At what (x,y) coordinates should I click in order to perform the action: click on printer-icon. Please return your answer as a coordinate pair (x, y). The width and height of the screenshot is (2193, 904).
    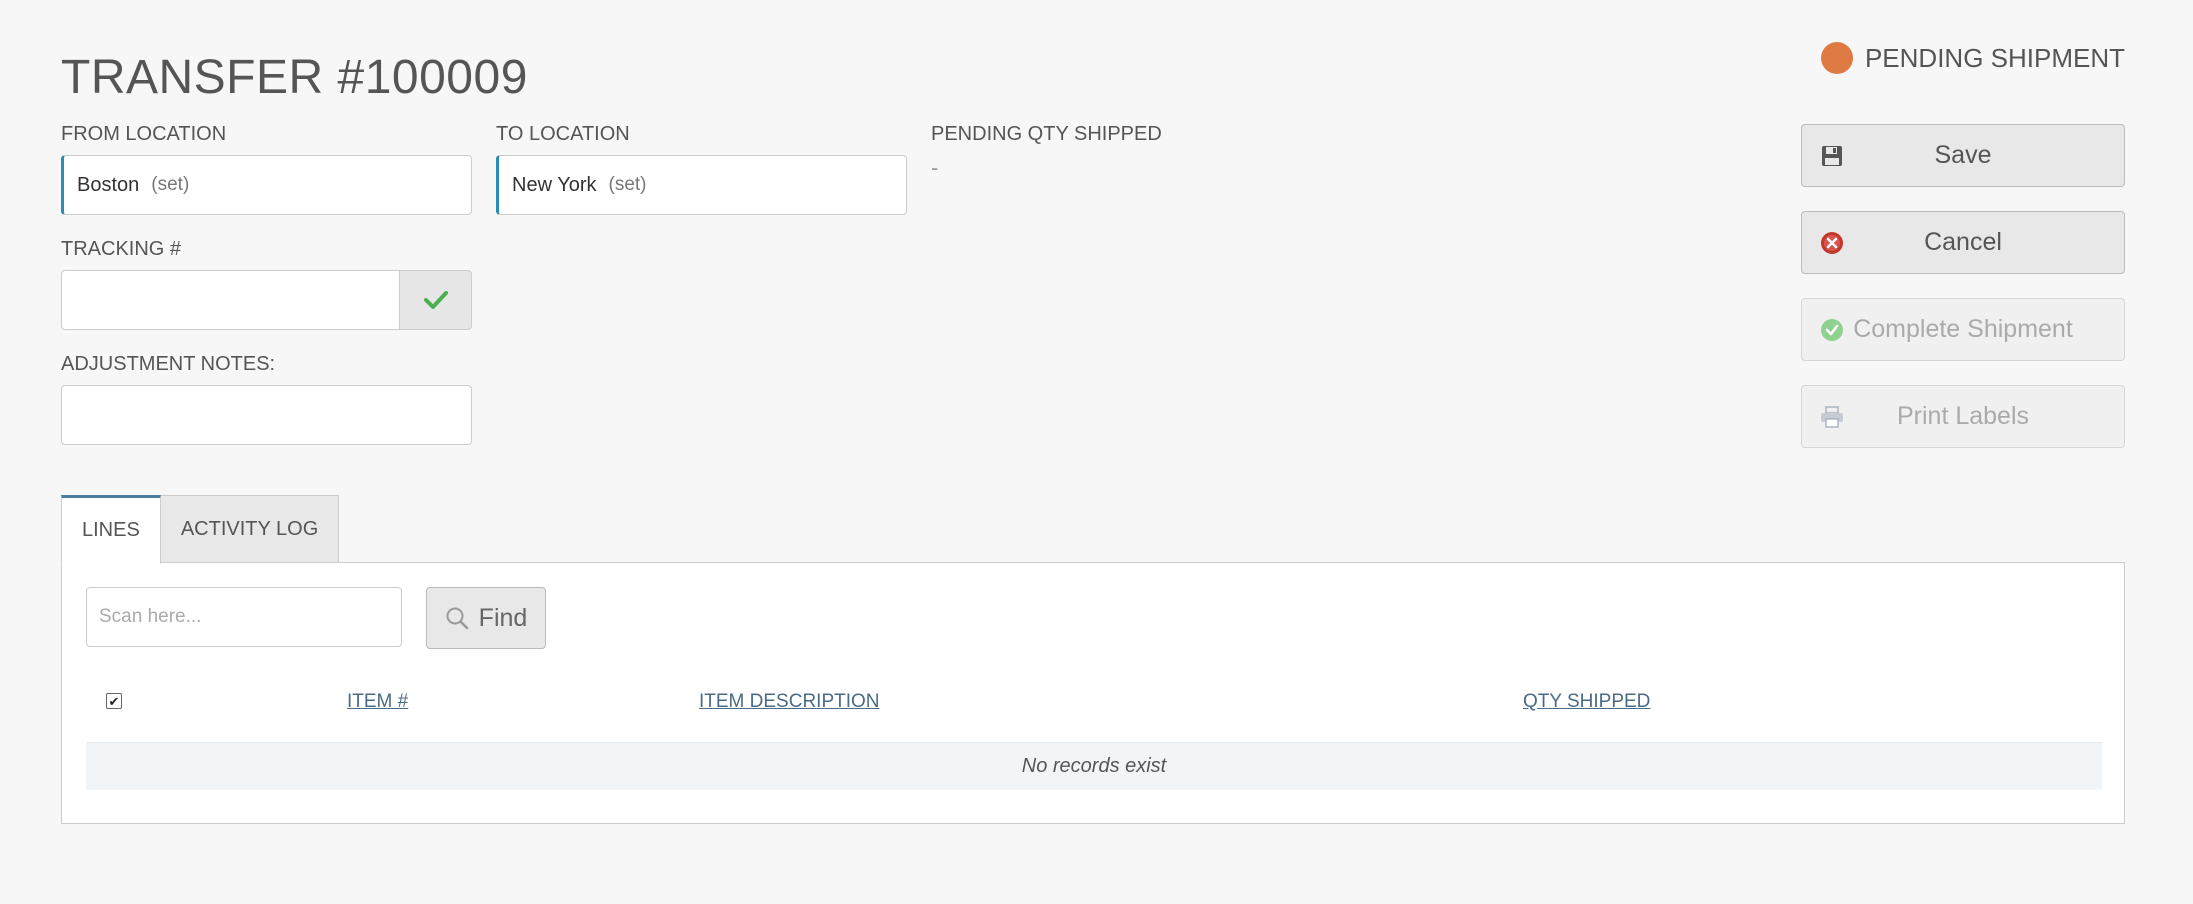
    Looking at the image, I should click on (1832, 417).